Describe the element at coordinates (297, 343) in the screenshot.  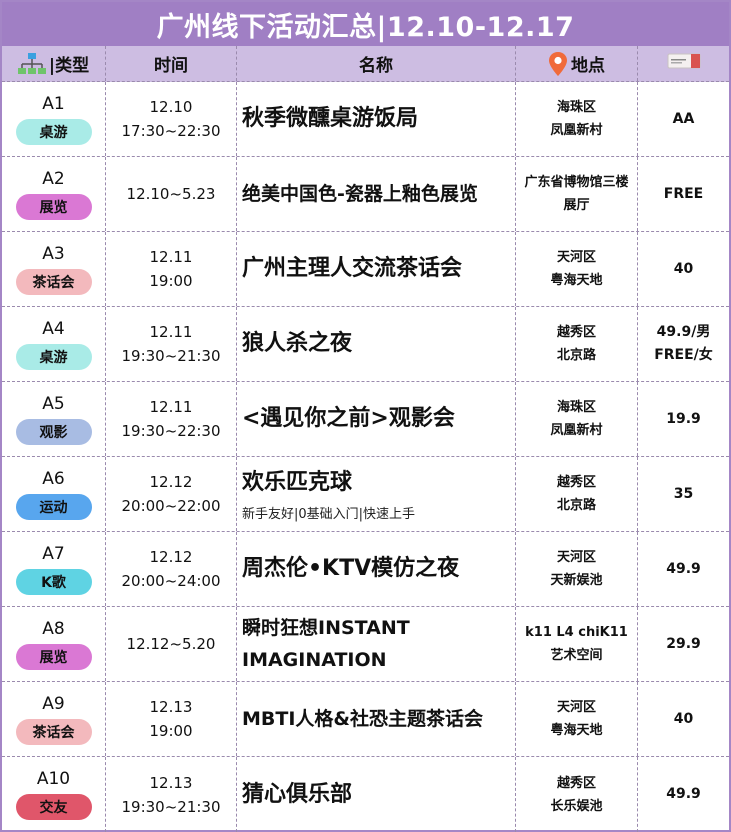
I see `event-name: 狼人杀之夜` at that location.